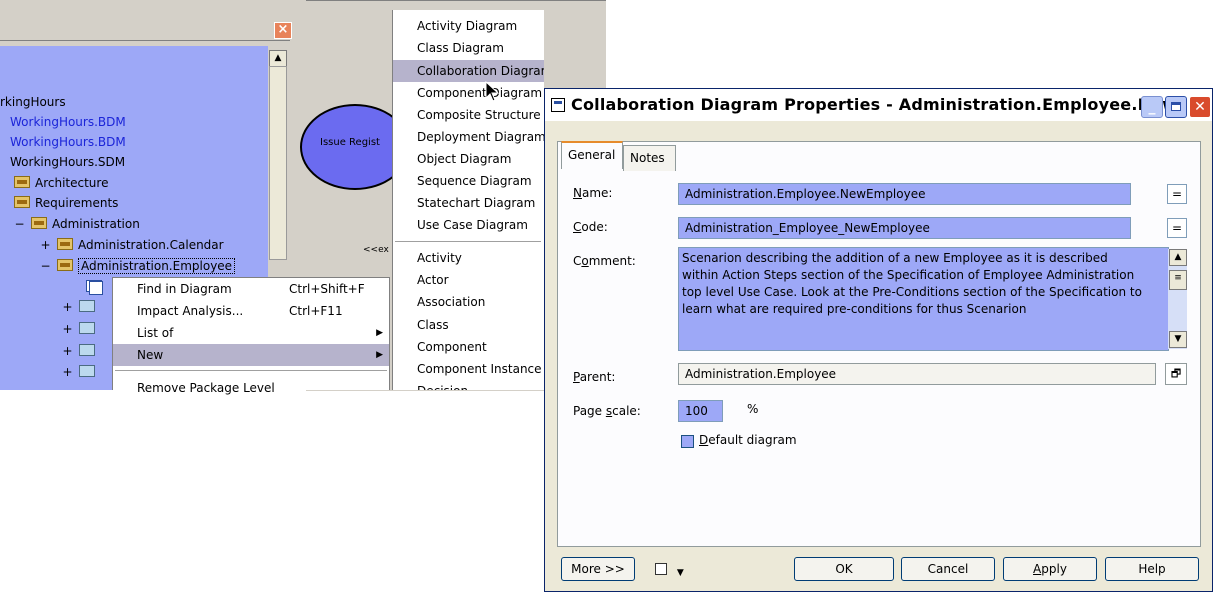 The image size is (1213, 592). I want to click on minimize-icon: _, so click(1152, 107).